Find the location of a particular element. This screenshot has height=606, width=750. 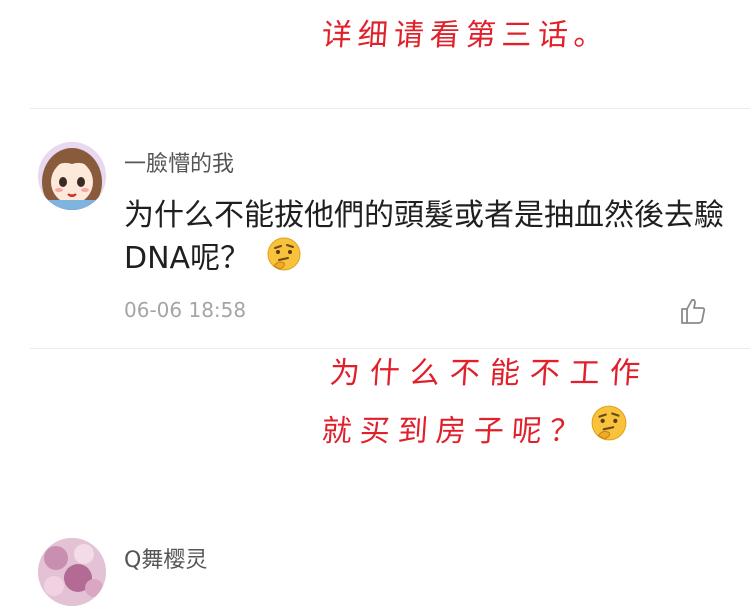

thumbs-up-icon is located at coordinates (693, 311).